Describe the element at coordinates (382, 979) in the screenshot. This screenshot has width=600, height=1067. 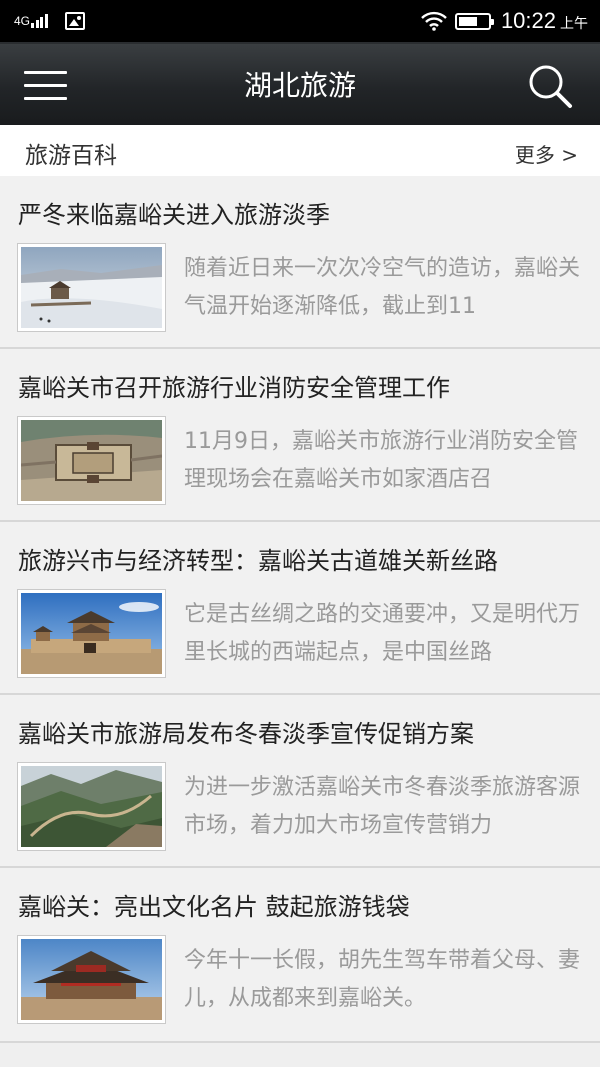
I see `article-summary: 今年十一长假，胡先生驾车带着父母、妻儿，从成都来到嘉峪关。` at that location.